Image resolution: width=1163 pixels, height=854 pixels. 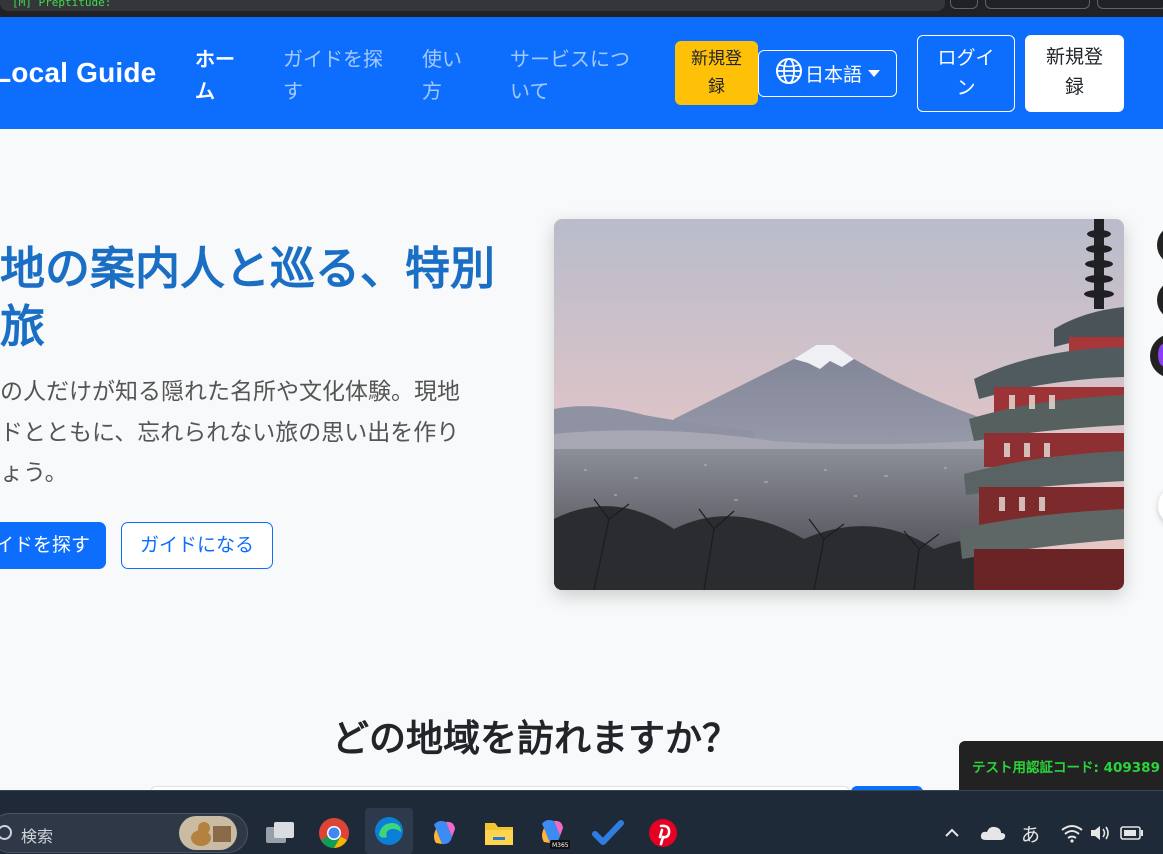 I want to click on nav-label: いて, so click(x=530, y=91).